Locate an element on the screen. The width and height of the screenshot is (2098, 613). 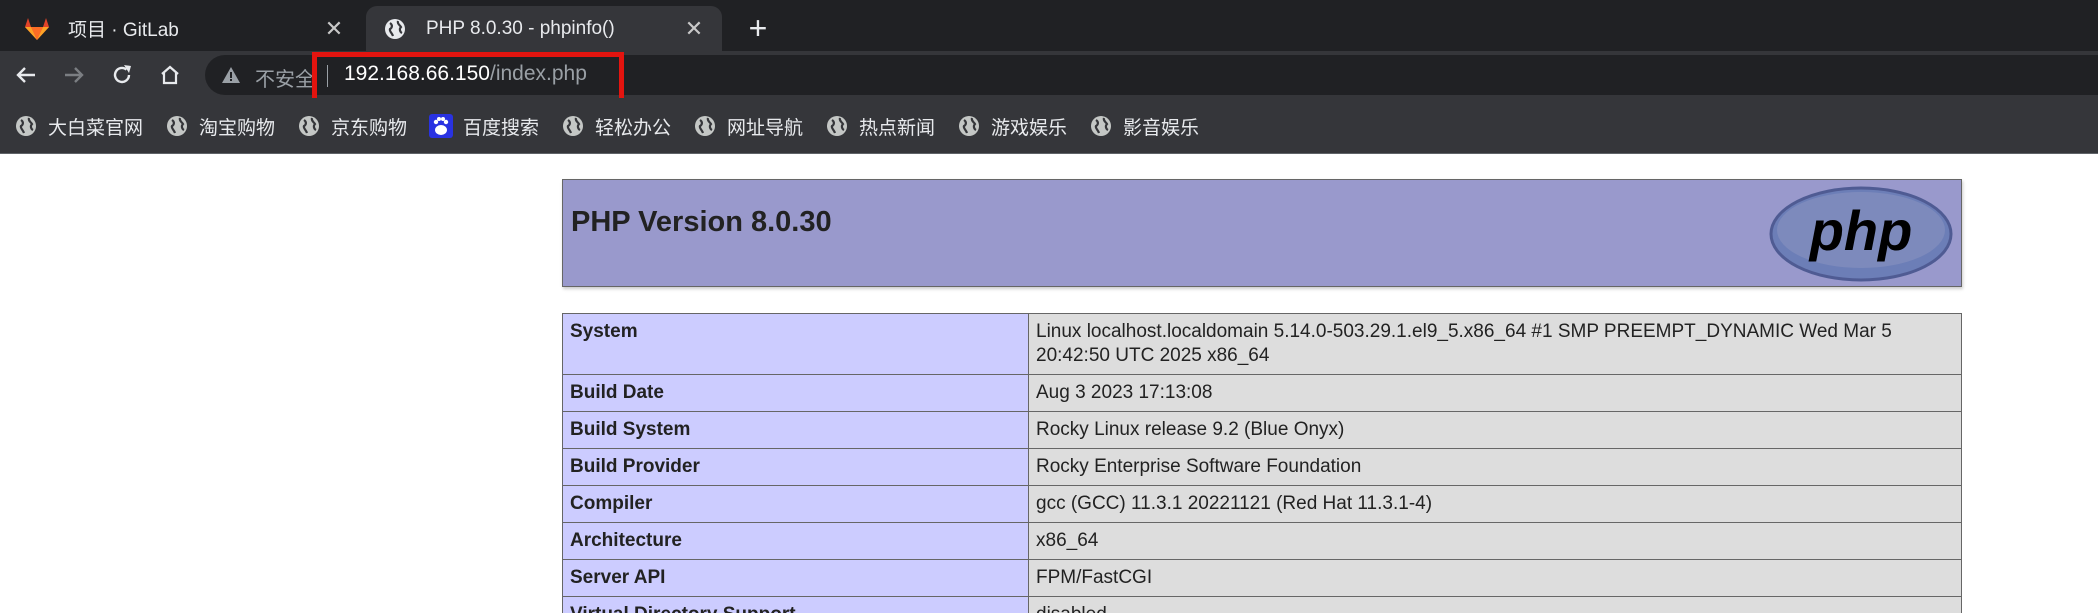
forward-arrow-icon is located at coordinates (74, 75).